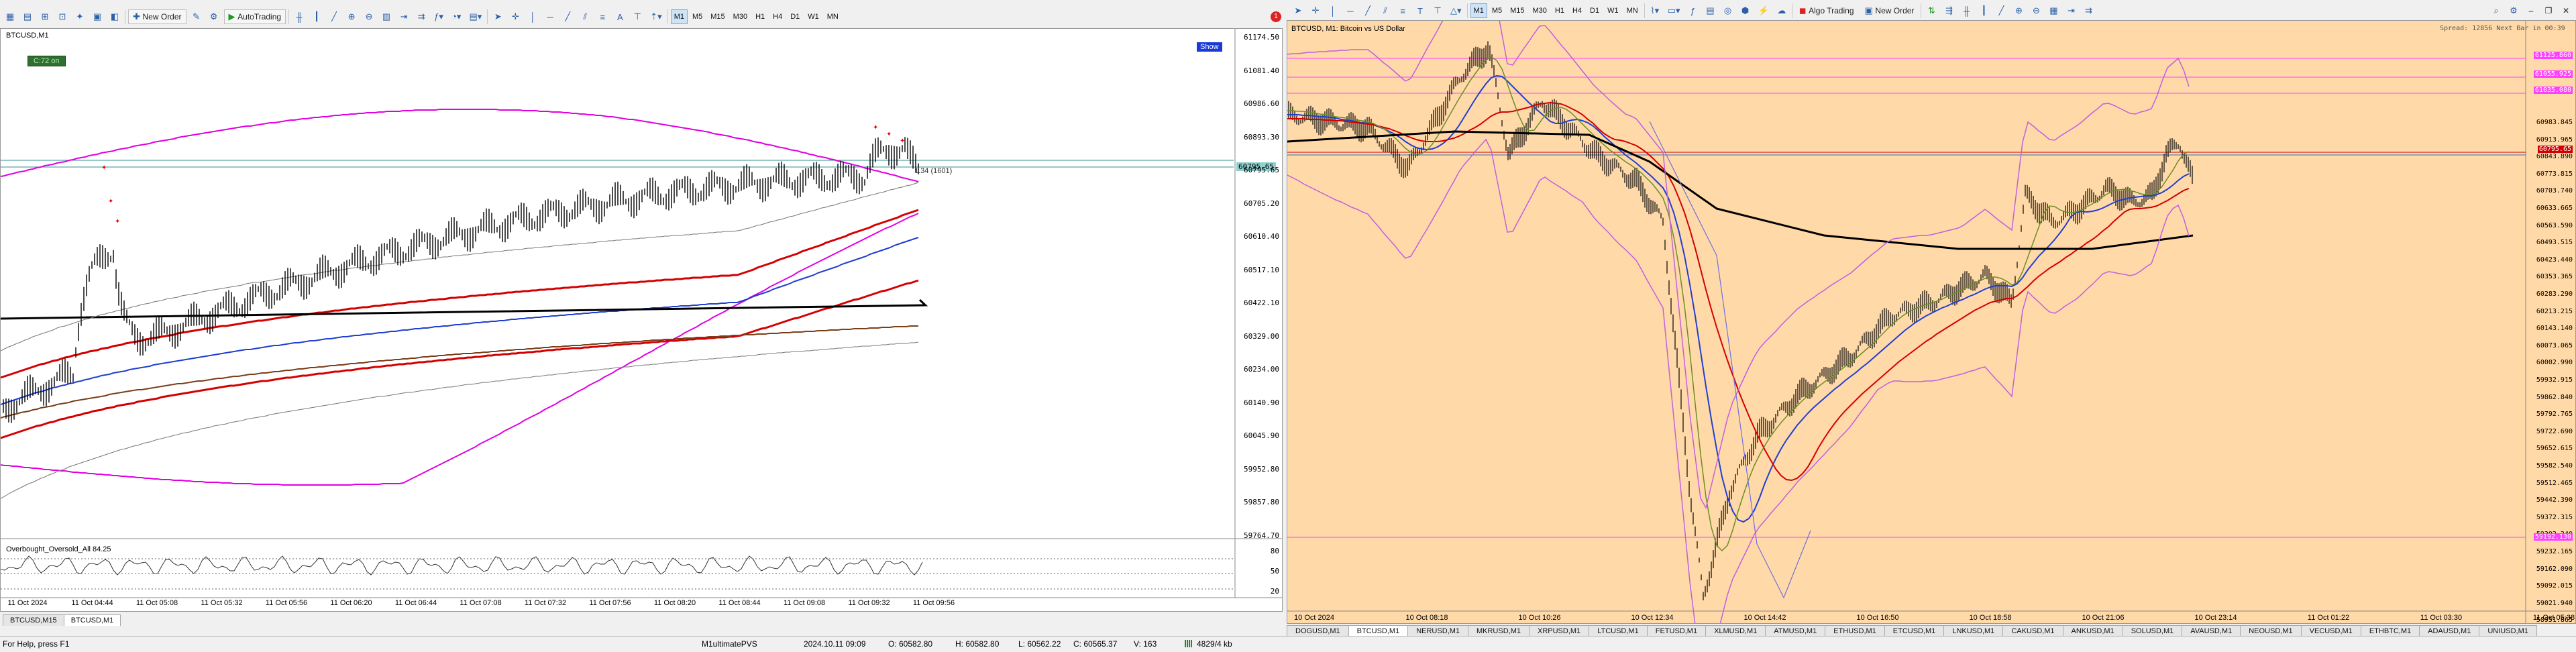  What do you see at coordinates (532, 16) in the screenshot?
I see `vertical-line-icon: │` at bounding box center [532, 16].